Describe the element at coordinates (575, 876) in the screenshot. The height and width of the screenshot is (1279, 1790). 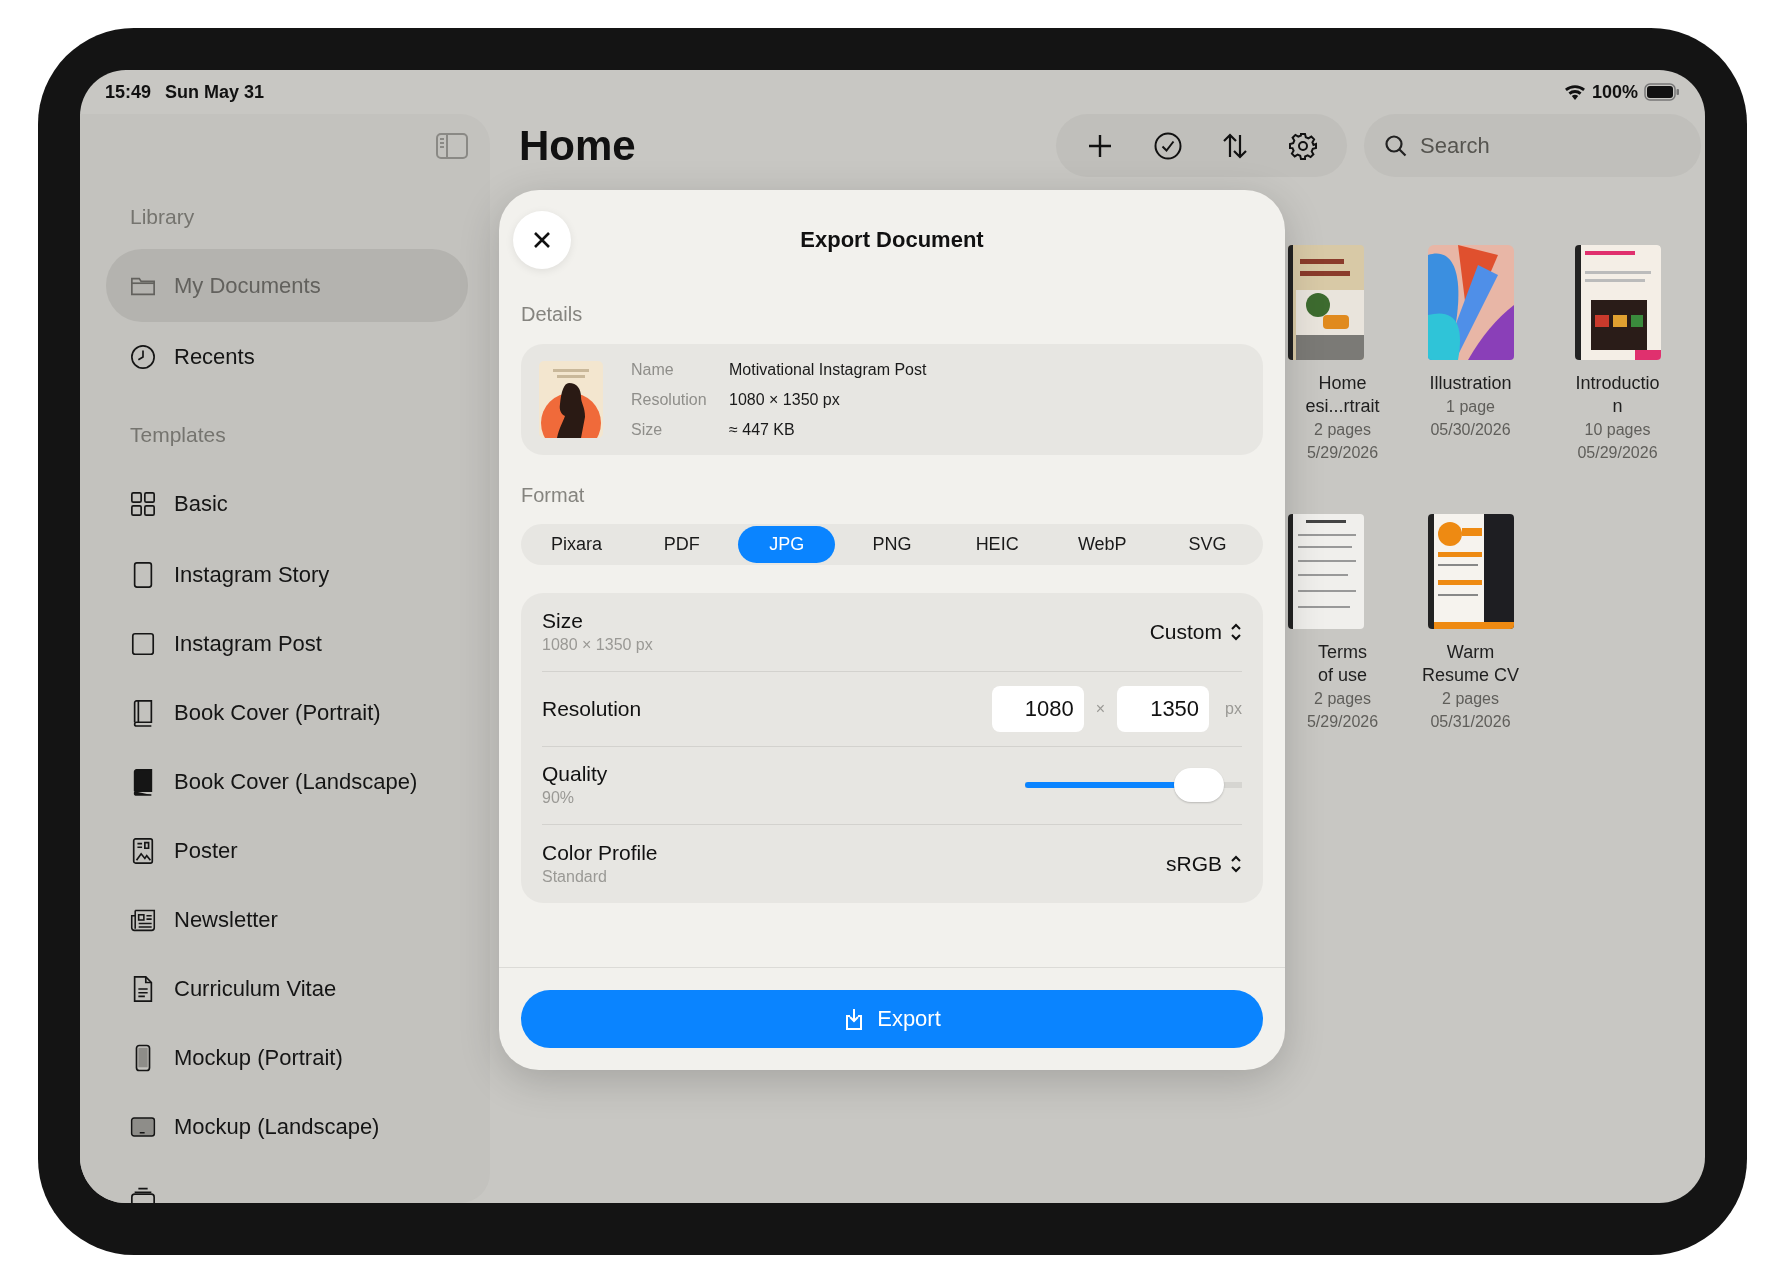
I see `setting-subtitle: Standard` at that location.